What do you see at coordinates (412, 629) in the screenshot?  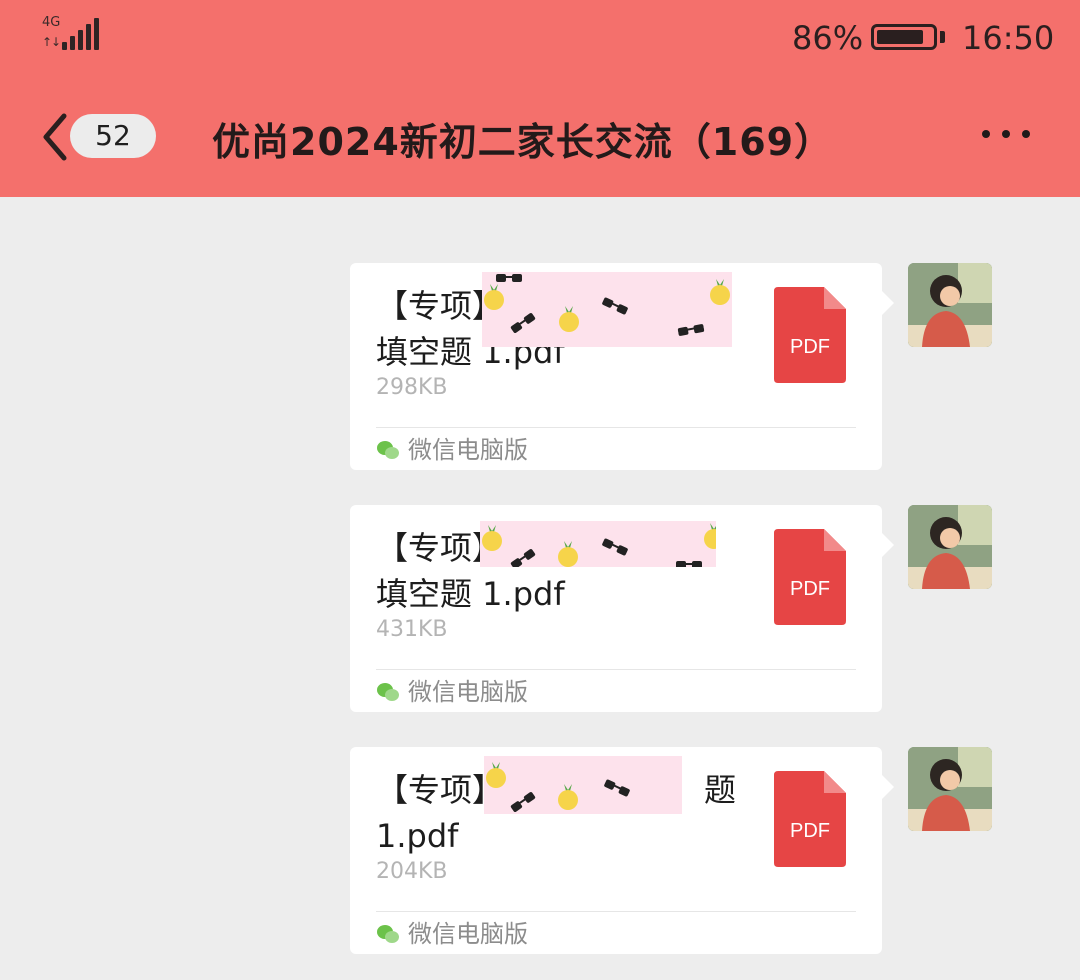 I see `file-size: 431KB` at bounding box center [412, 629].